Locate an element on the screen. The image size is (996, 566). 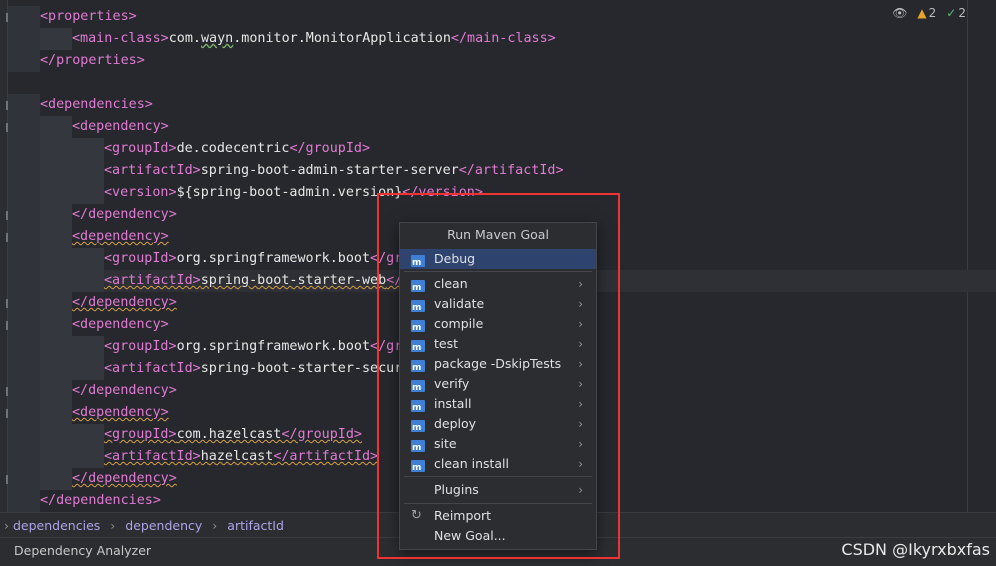
code-line: </properties> is located at coordinates (76, 61).